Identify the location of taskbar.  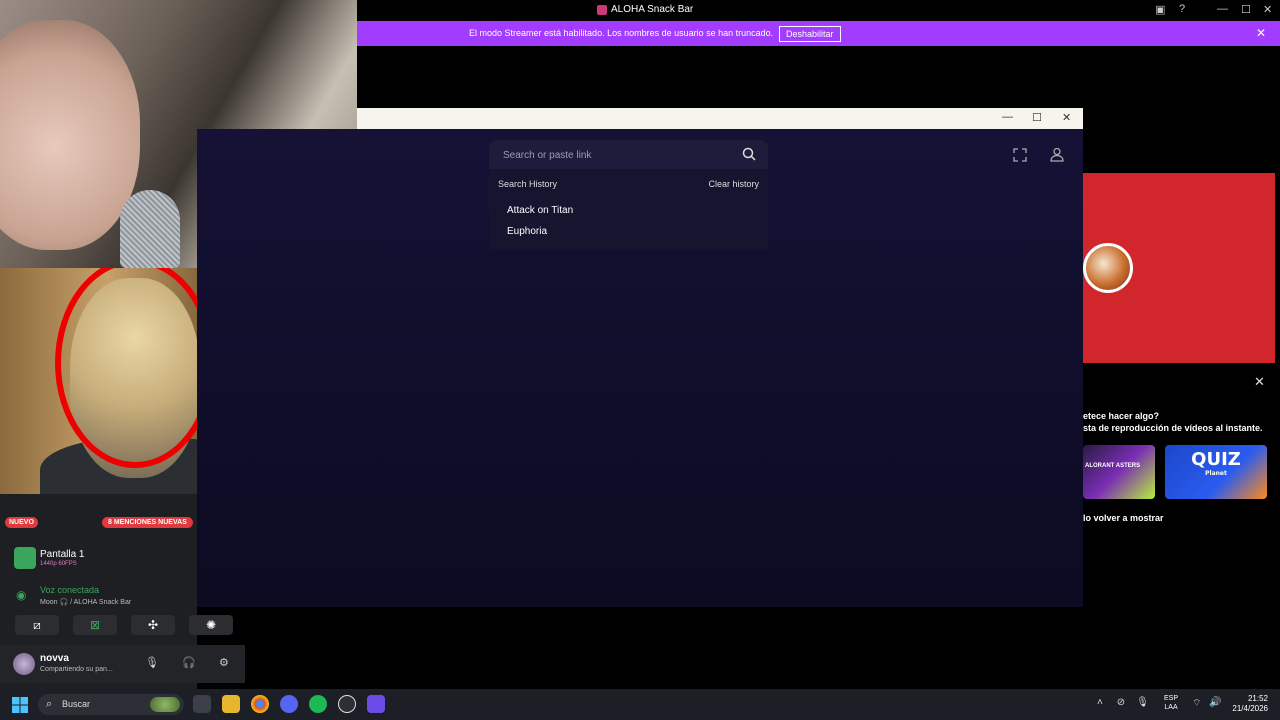
(640, 704).